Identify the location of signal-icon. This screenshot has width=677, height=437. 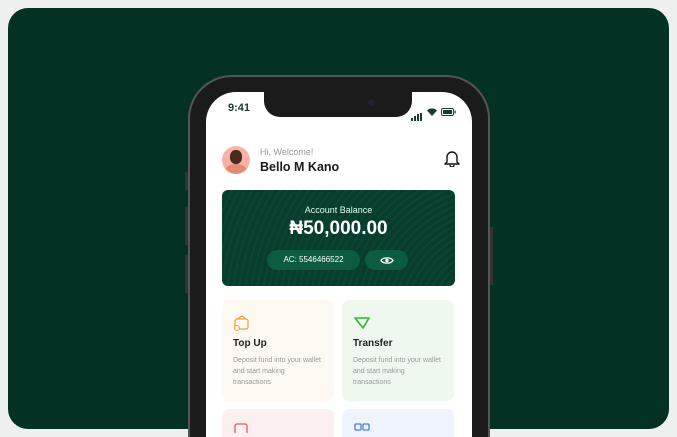
(417, 112).